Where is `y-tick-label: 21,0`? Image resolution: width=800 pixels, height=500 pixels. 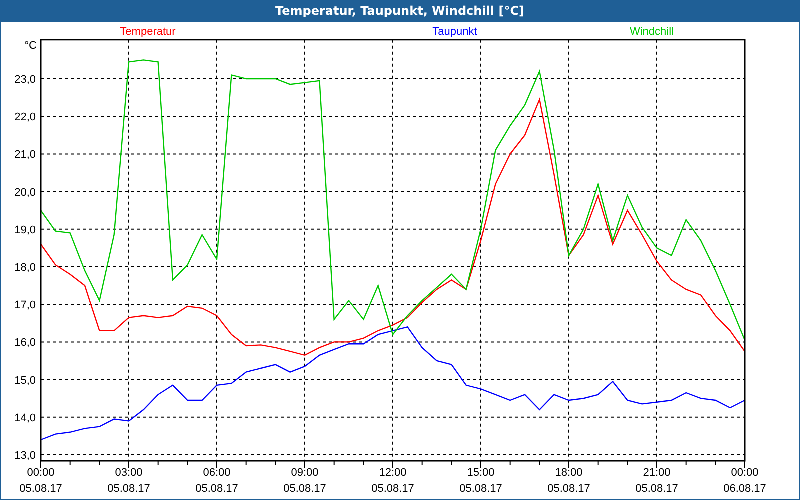
y-tick-label: 21,0 is located at coordinates (25, 155).